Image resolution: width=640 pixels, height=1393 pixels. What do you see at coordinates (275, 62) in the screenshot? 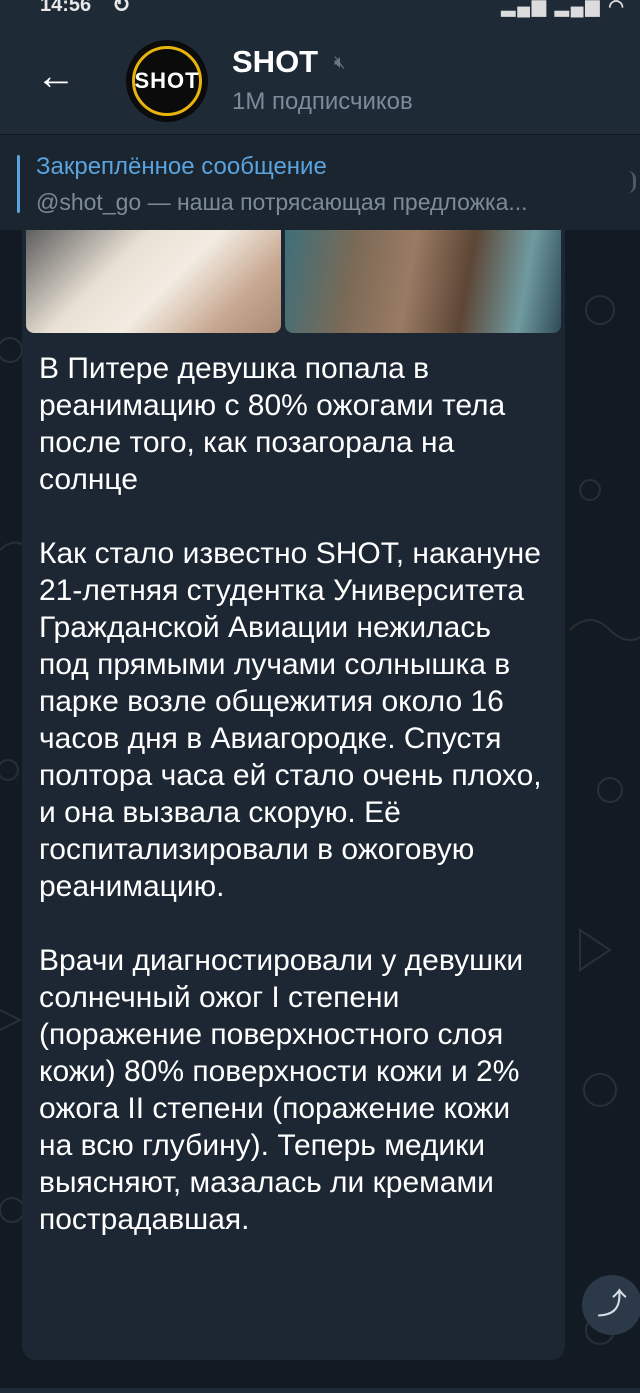
I see `channel-title: SHOT` at bounding box center [275, 62].